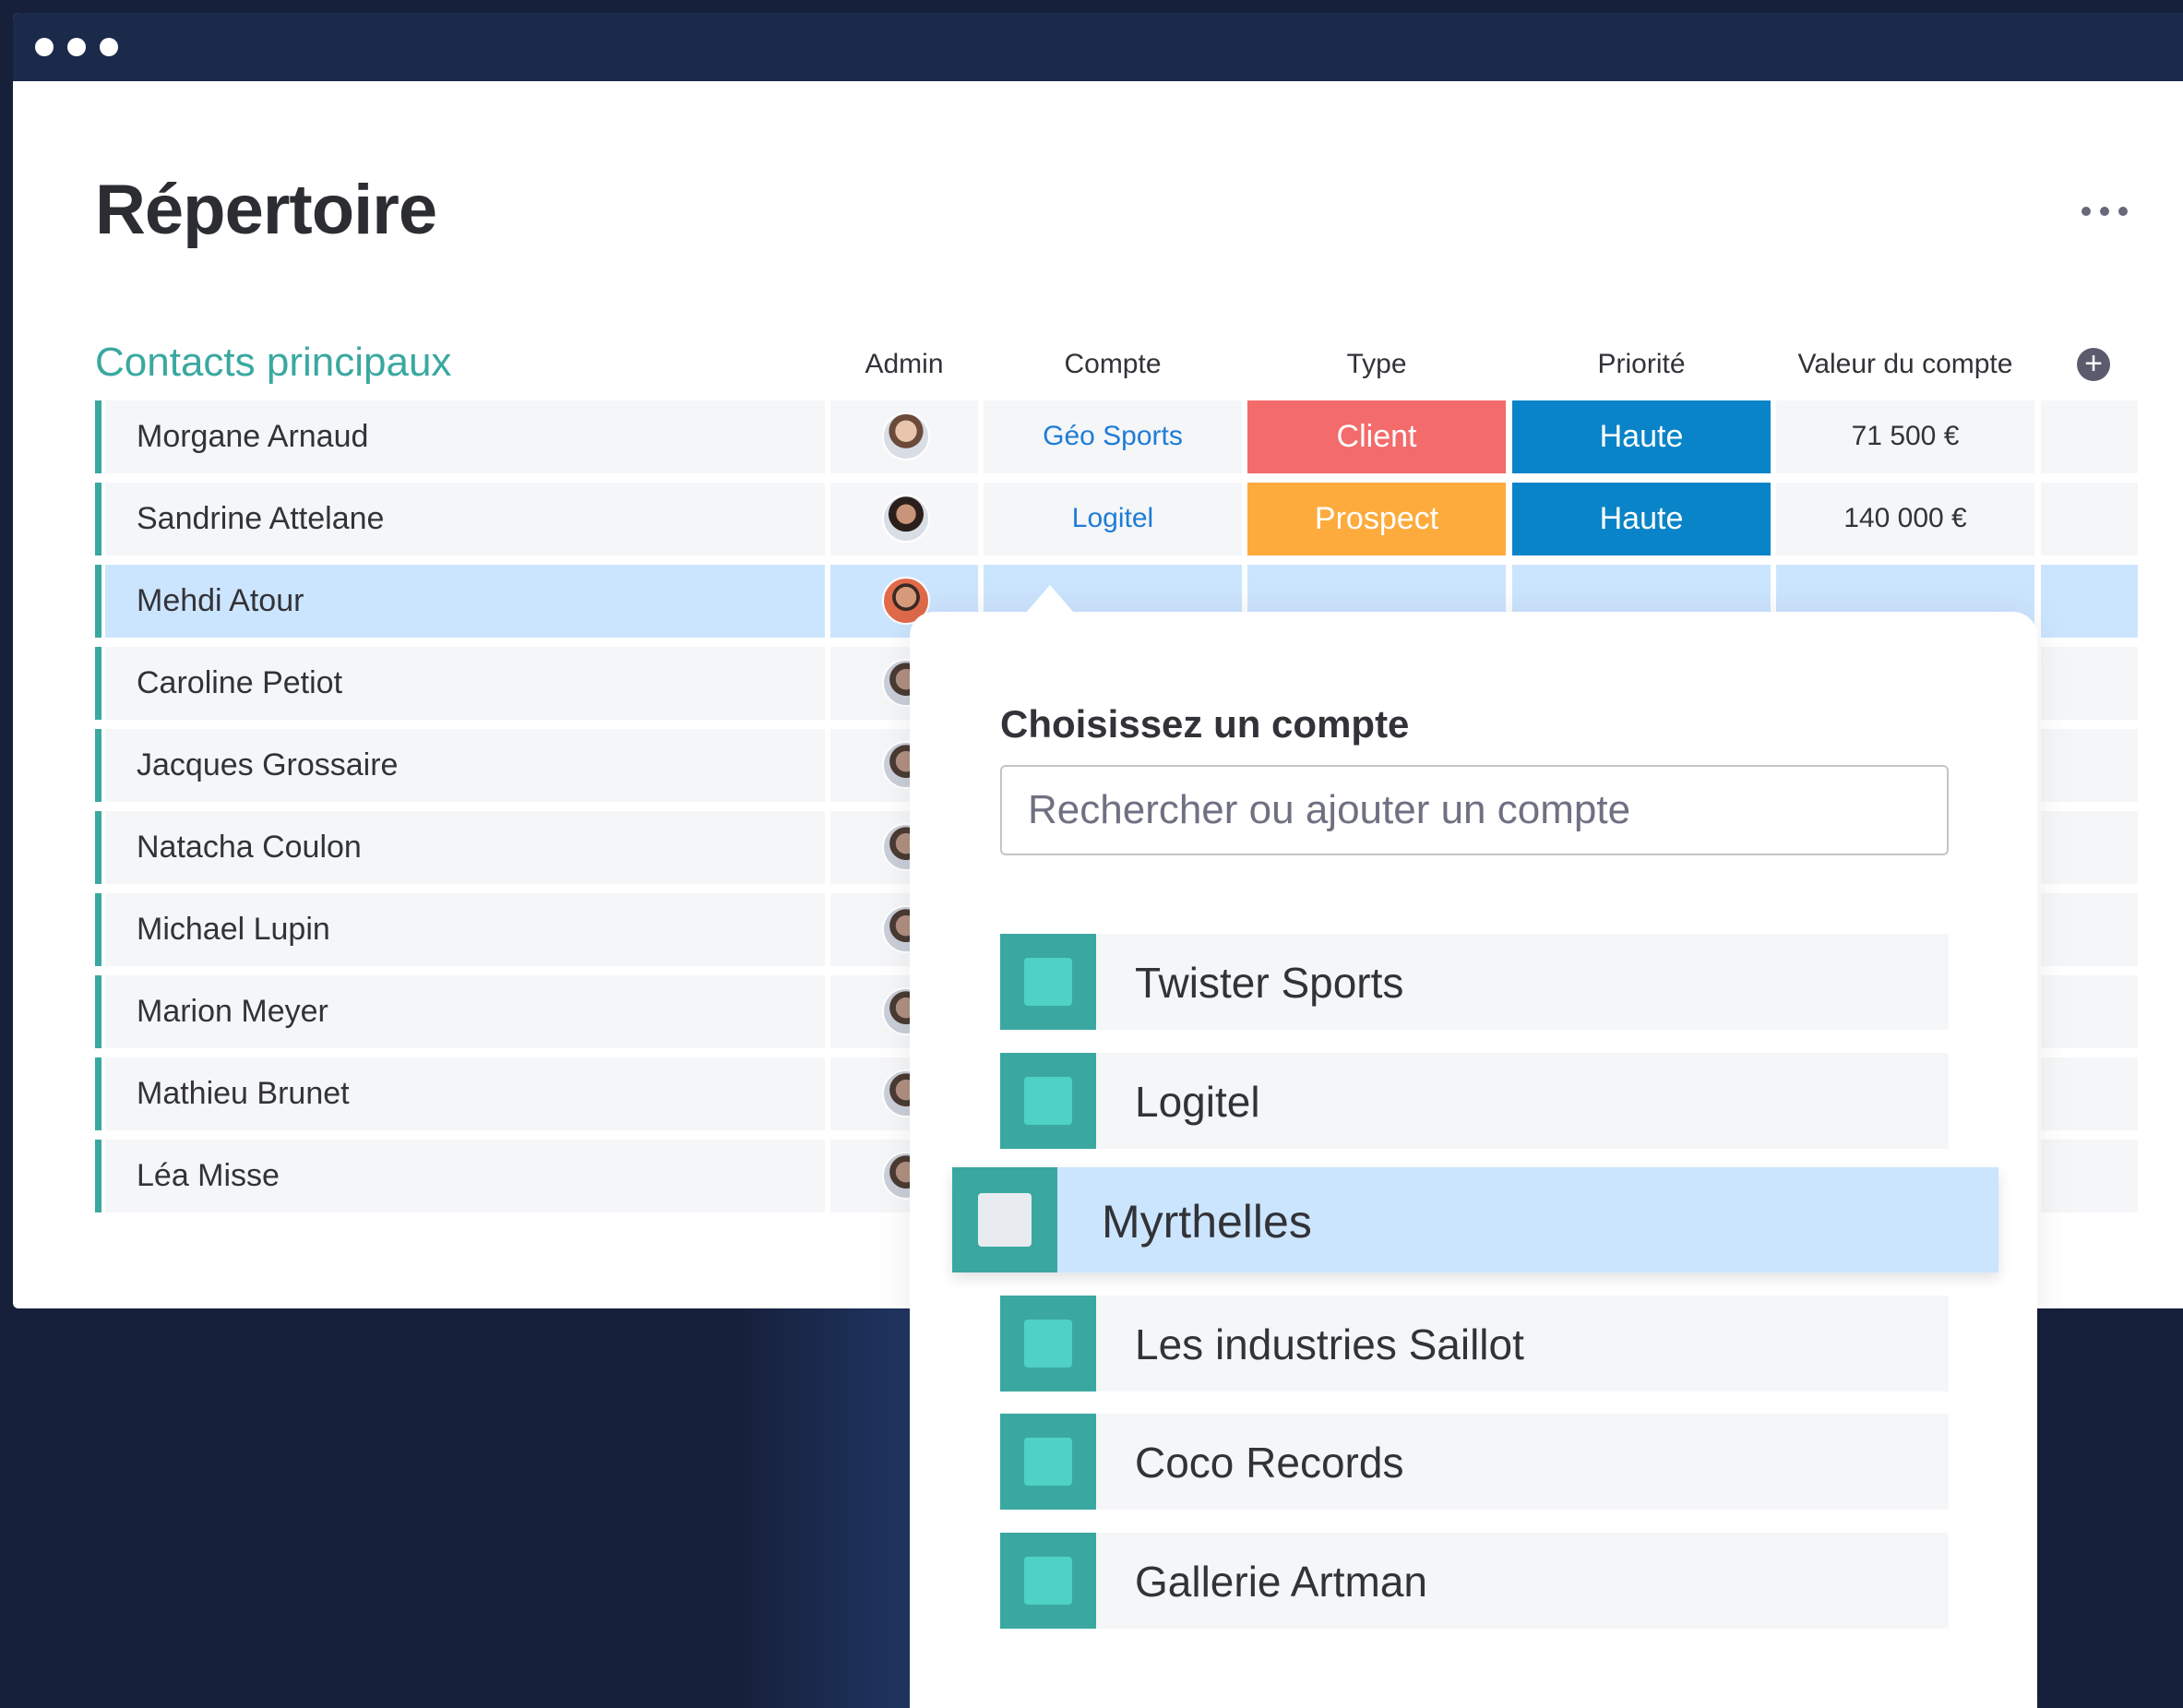  What do you see at coordinates (1376, 436) in the screenshot?
I see `type-label: Client` at bounding box center [1376, 436].